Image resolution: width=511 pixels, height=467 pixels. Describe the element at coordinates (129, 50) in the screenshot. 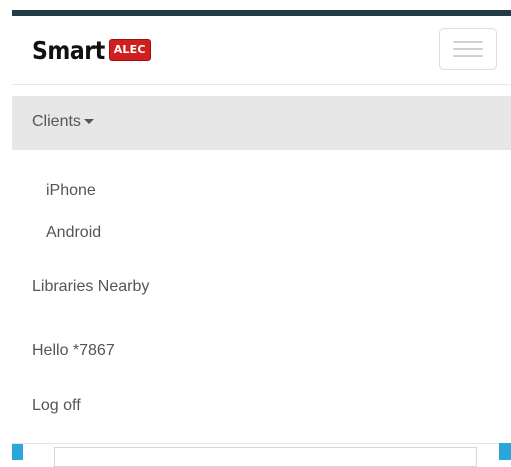

I see `brand-badge-alec: ALEC` at that location.